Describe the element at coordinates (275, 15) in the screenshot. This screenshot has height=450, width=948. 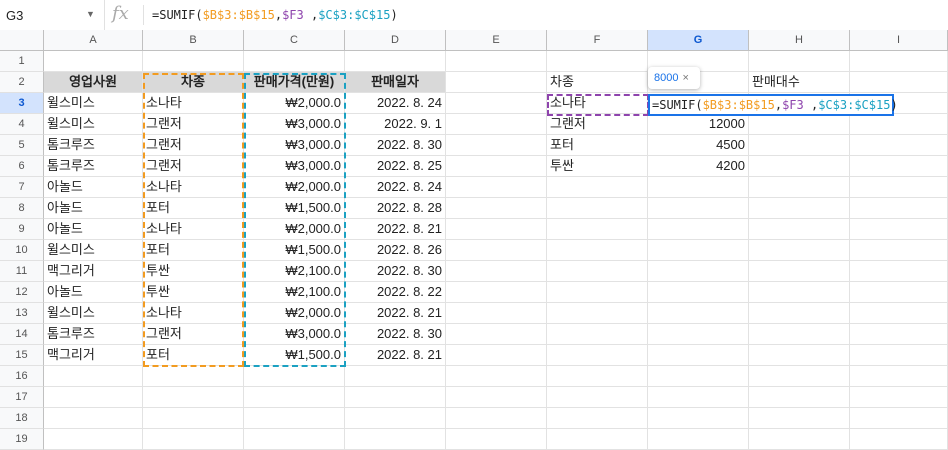
I see `formula-input: =SUMIF($B$3:$B$15,$F3 ,$C$3:$C$15)` at that location.